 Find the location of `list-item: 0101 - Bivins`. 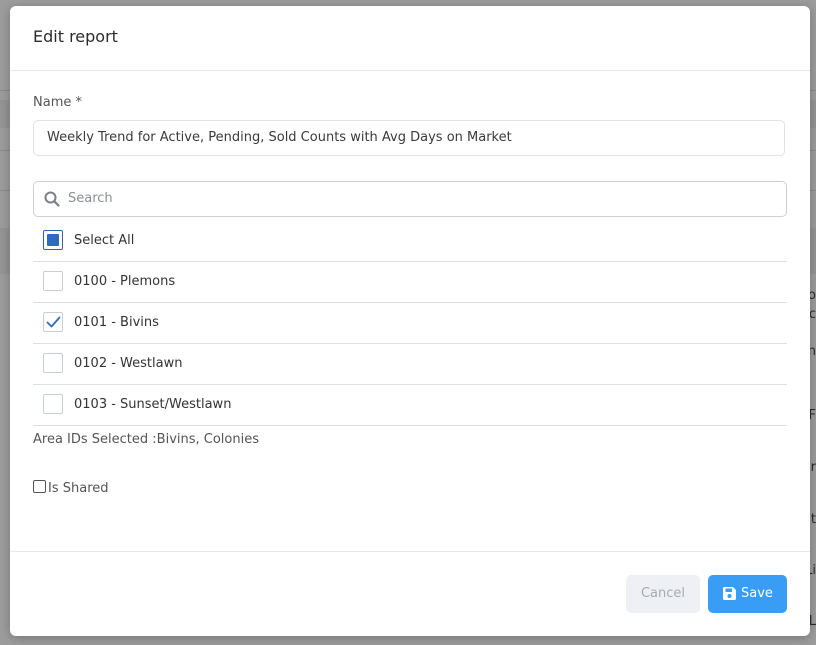

list-item: 0101 - Bivins is located at coordinates (410, 323).